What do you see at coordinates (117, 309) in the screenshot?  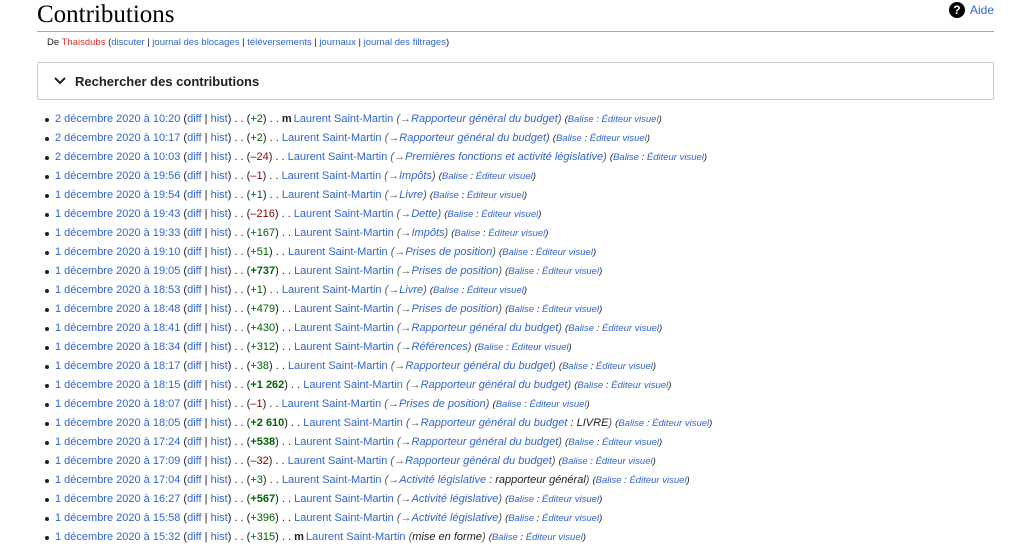 I see `revision-date-link: 1 décembre 2020 à 18:48` at bounding box center [117, 309].